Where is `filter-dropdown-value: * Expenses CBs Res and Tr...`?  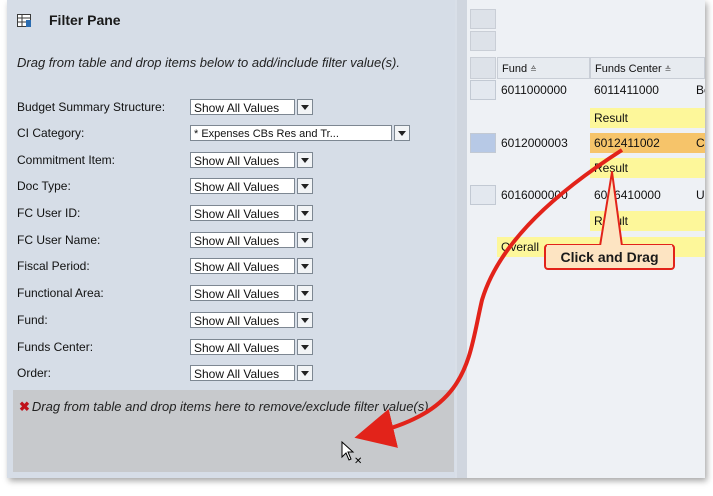
filter-dropdown-value: * Expenses CBs Res and Tr... is located at coordinates (291, 133).